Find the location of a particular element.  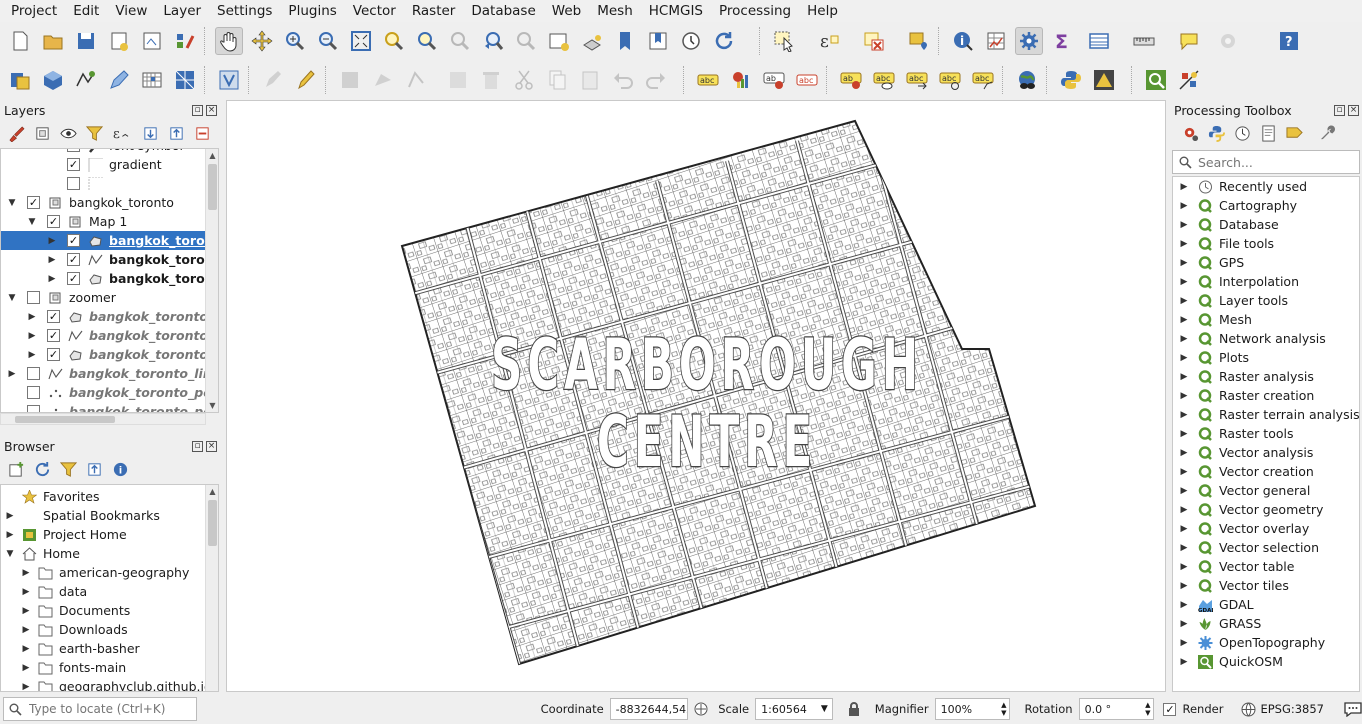

zoom-native-icon is located at coordinates (460, 41).